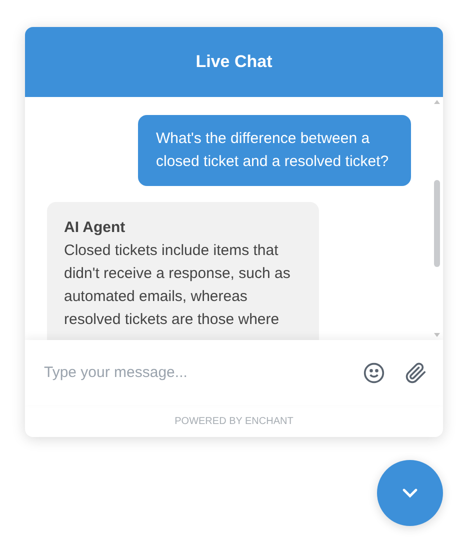 The height and width of the screenshot is (552, 472). I want to click on chevron-down-icon, so click(410, 493).